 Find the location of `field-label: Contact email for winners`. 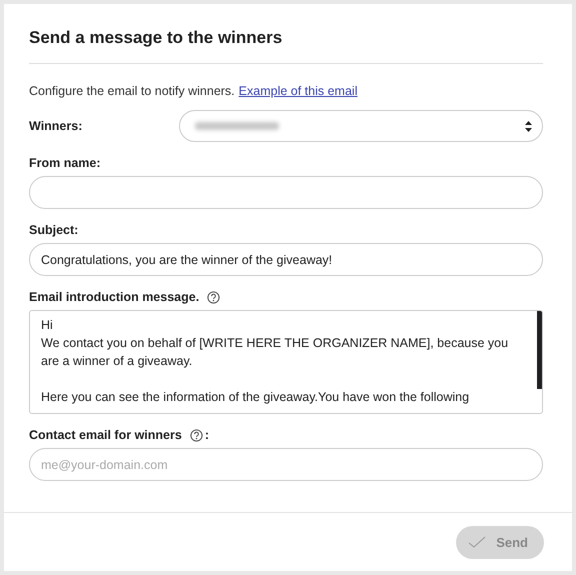

field-label: Contact email for winners is located at coordinates (105, 435).